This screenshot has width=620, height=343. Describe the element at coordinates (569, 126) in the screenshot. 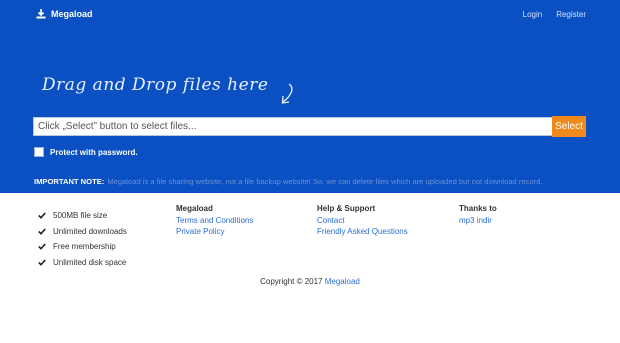

I see `select-button: Select` at that location.